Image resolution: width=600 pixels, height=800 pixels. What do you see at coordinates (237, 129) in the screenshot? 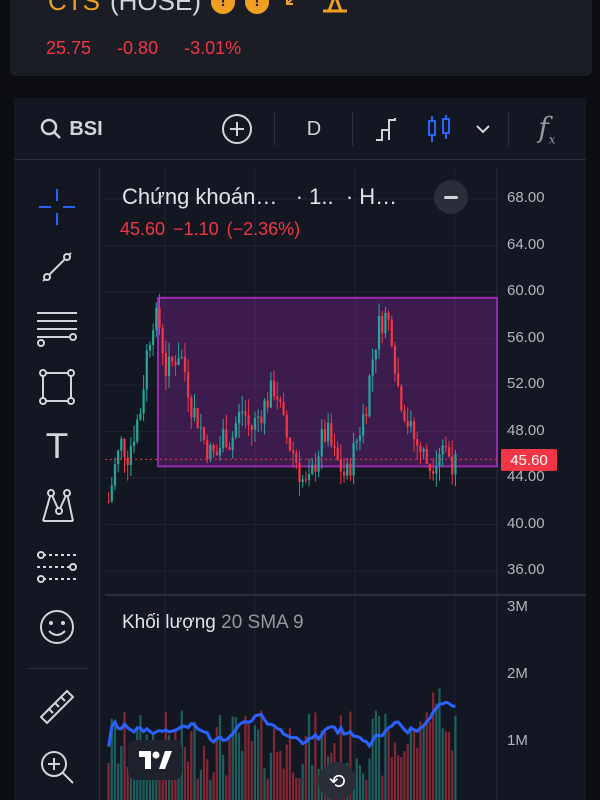
I see `add-symbol-button` at bounding box center [237, 129].